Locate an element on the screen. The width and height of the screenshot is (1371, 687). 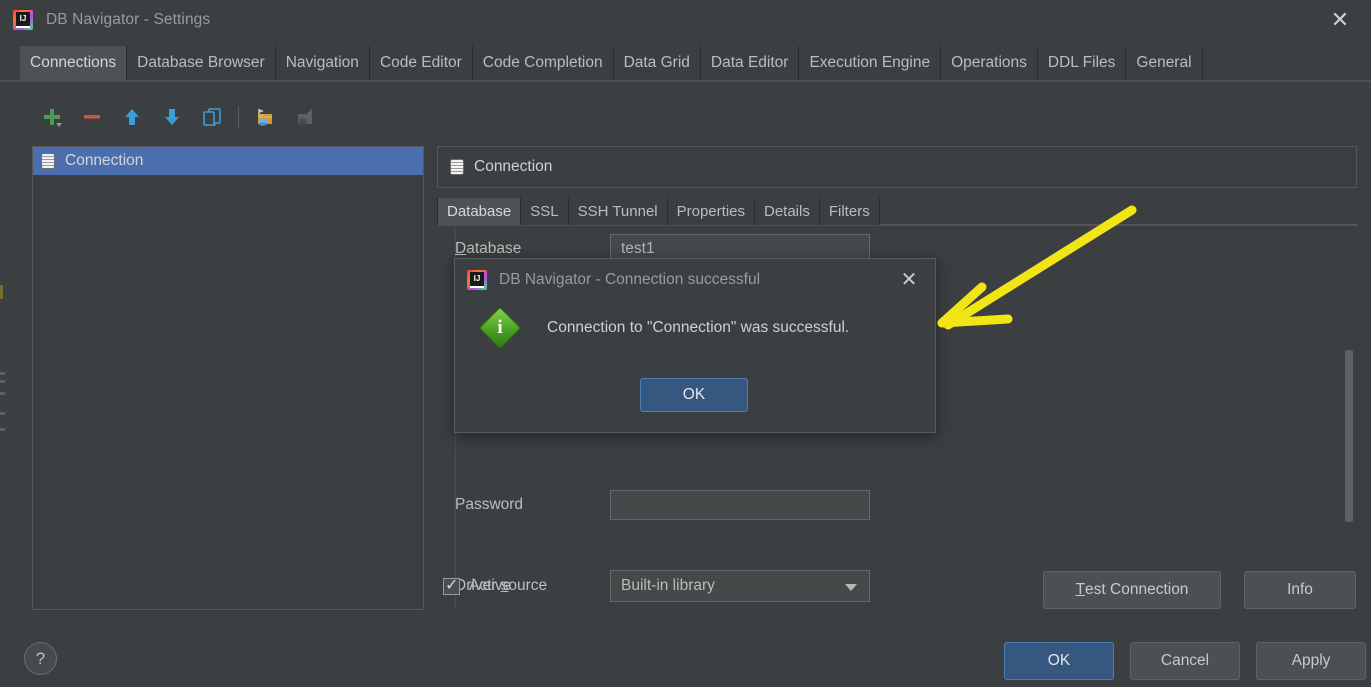
export-database-icon is located at coordinates (305, 117).